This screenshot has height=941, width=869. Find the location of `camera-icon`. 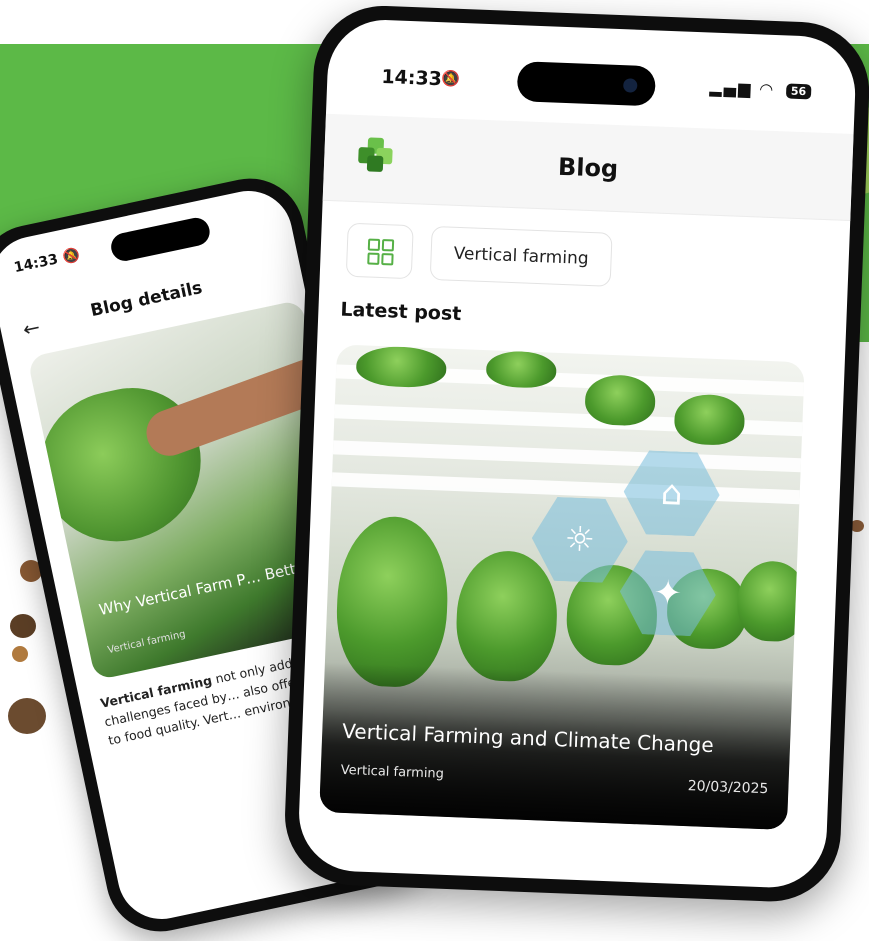

camera-icon is located at coordinates (630, 85).